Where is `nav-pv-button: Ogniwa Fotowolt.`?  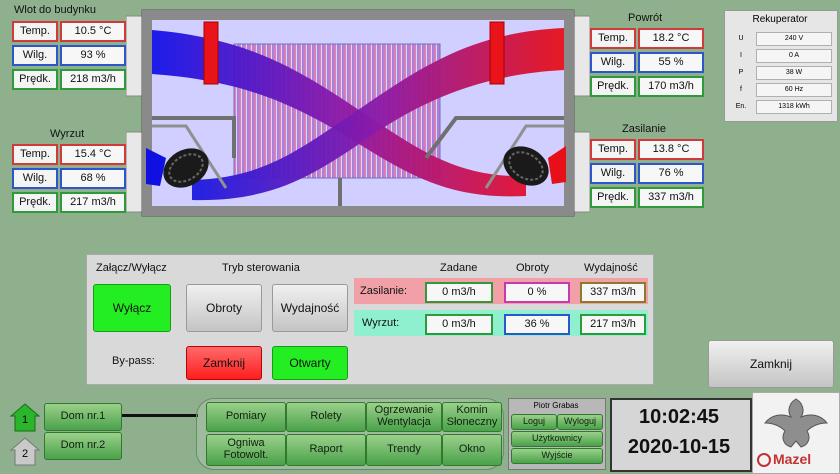
nav-pv-button: Ogniwa Fotowolt. is located at coordinates (246, 450).